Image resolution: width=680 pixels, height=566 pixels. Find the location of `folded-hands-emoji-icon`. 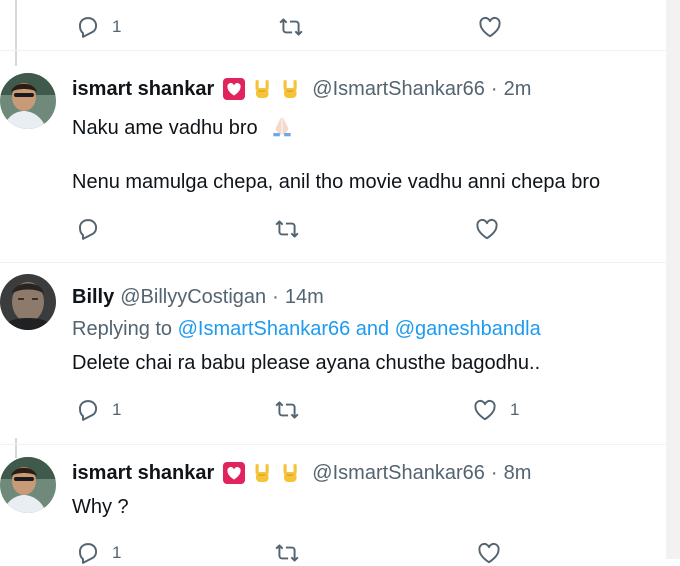

folded-hands-emoji-icon is located at coordinates (282, 126).